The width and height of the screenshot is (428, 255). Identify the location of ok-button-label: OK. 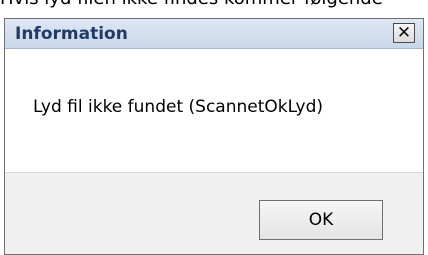
(321, 220).